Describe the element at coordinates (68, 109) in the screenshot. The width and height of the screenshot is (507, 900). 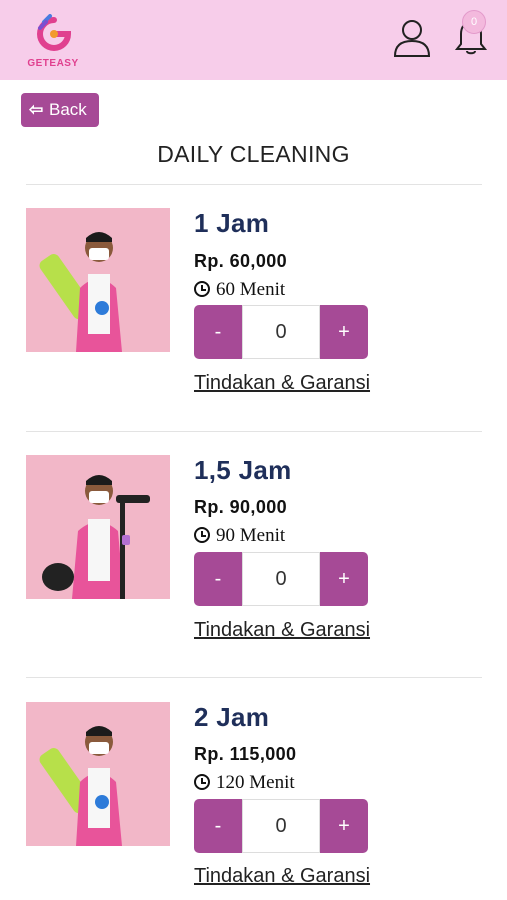
I see `back-label: Back` at that location.